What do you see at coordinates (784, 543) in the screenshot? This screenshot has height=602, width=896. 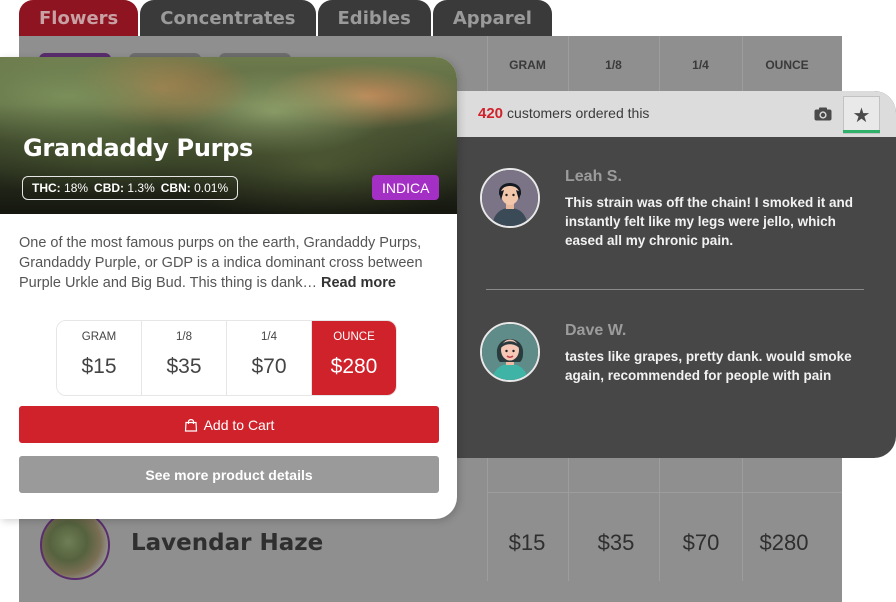 I see `row-price-ounce: $280` at bounding box center [784, 543].